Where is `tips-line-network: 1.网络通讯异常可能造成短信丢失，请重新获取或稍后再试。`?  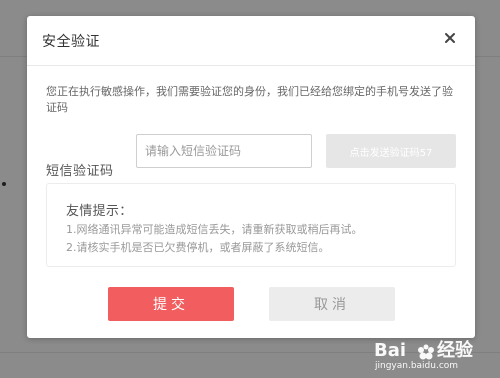
tips-line-network: 1.网络通讯异常可能造成短信丢失，请重新获取或稍后再试。 is located at coordinates (214, 229).